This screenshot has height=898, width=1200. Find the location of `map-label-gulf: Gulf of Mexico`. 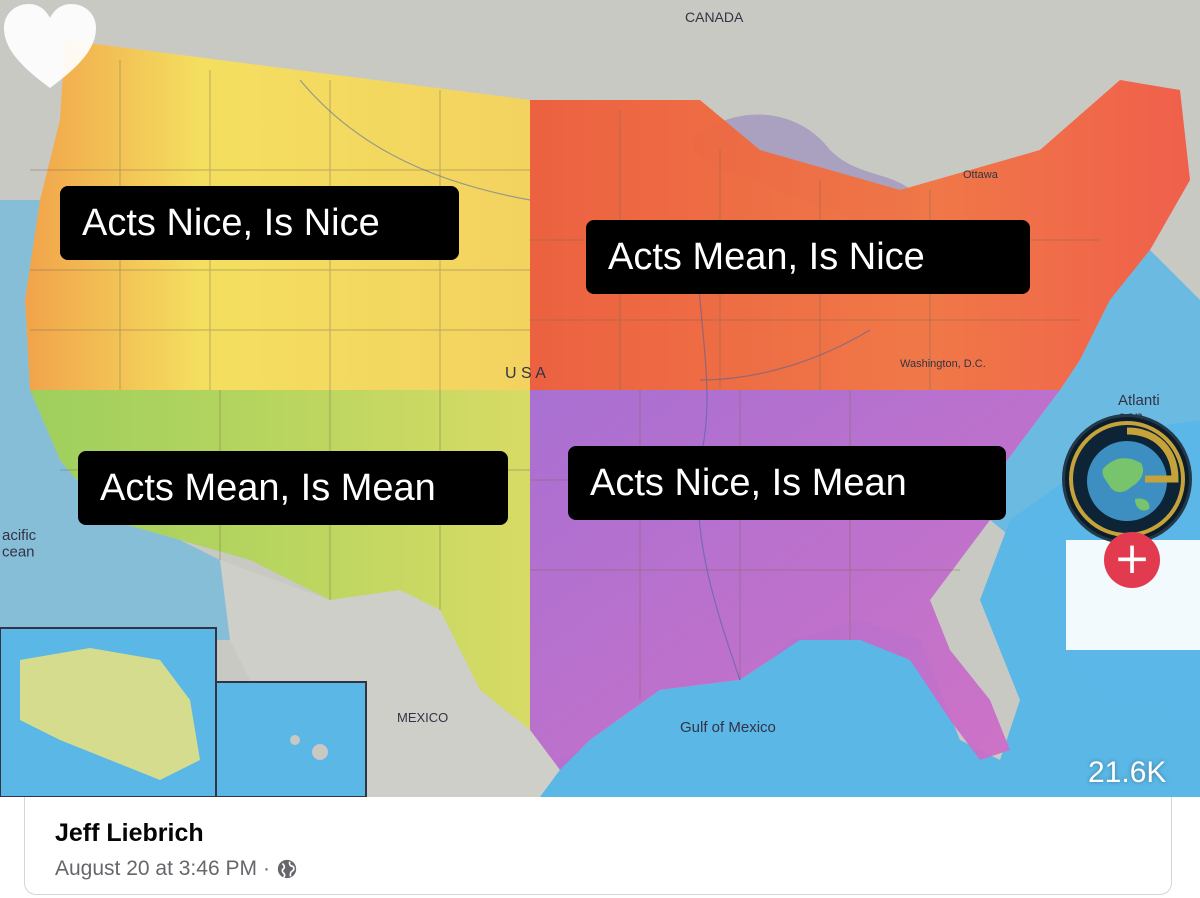

map-label-gulf: Gulf of Mexico is located at coordinates (728, 727).